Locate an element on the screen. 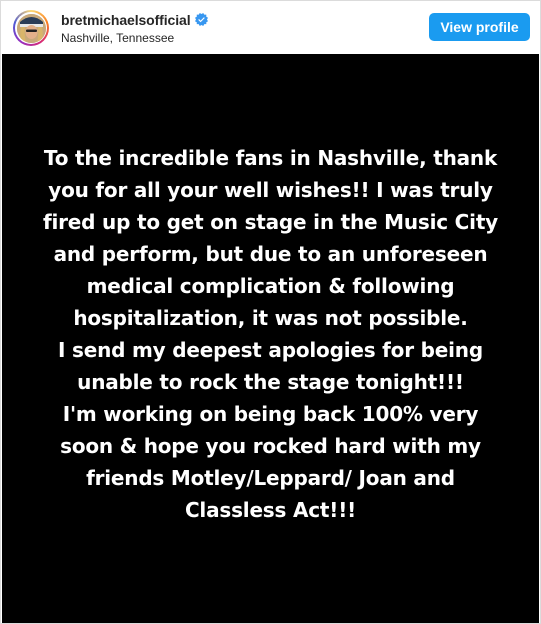  verified-badge-icon is located at coordinates (201, 19).